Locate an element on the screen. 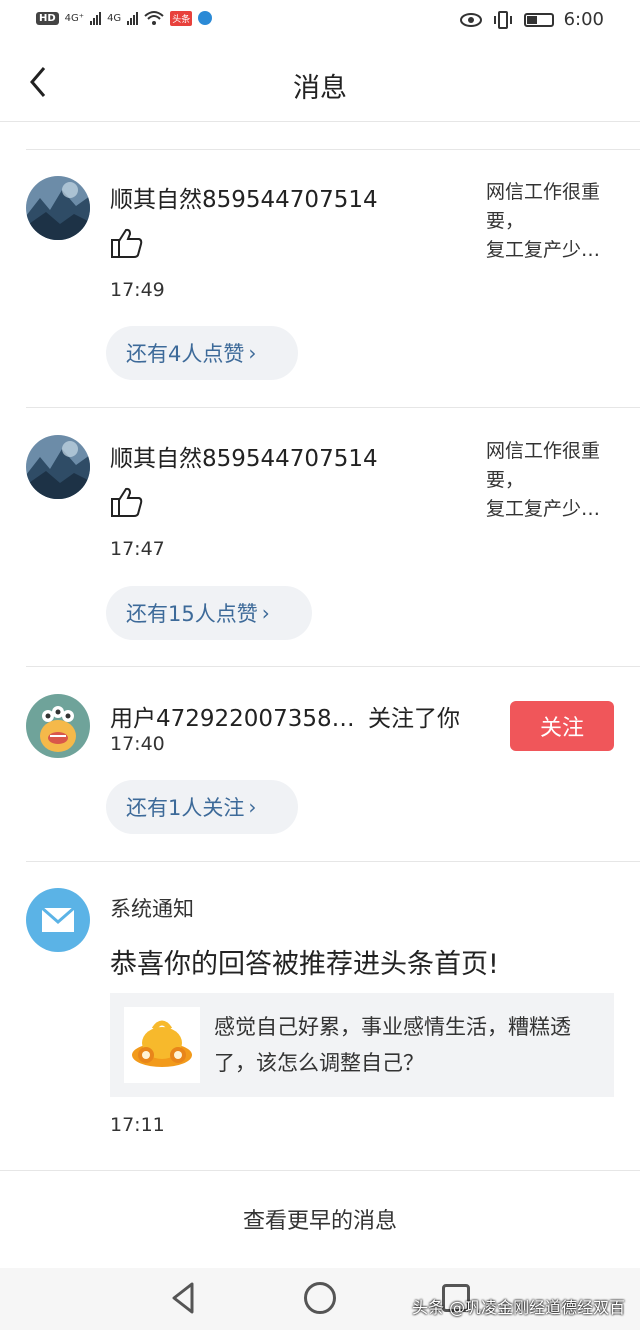 Image resolution: width=640 pixels, height=1330 pixels. header: 消息 is located at coordinates (320, 83).